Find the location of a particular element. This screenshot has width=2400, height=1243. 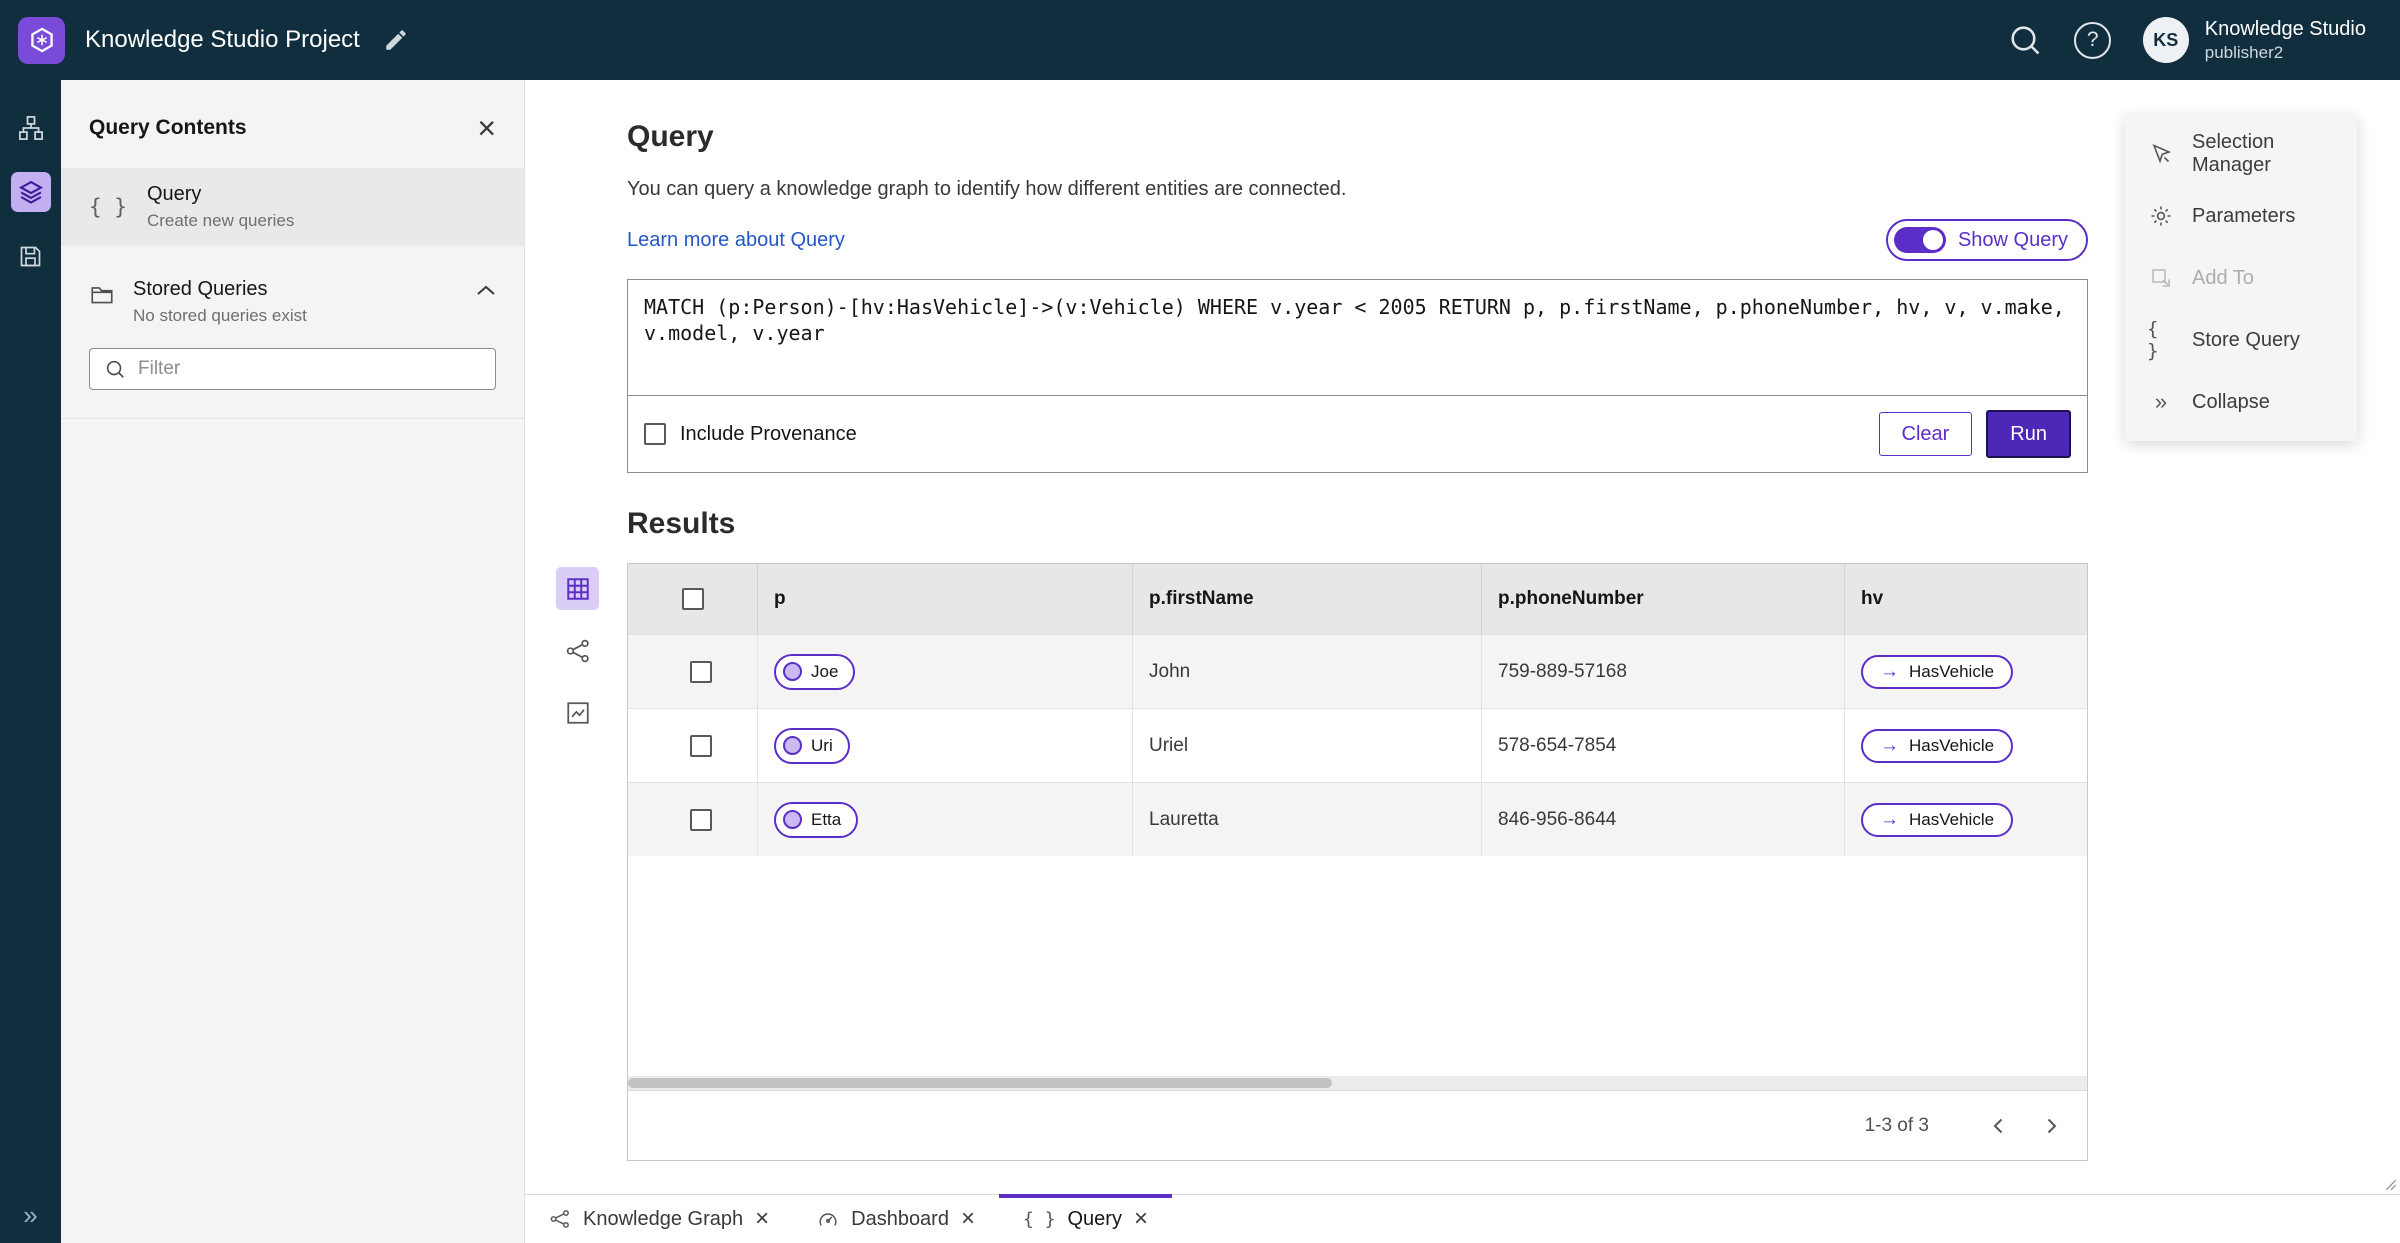

avatar: KS is located at coordinates (2165, 40).